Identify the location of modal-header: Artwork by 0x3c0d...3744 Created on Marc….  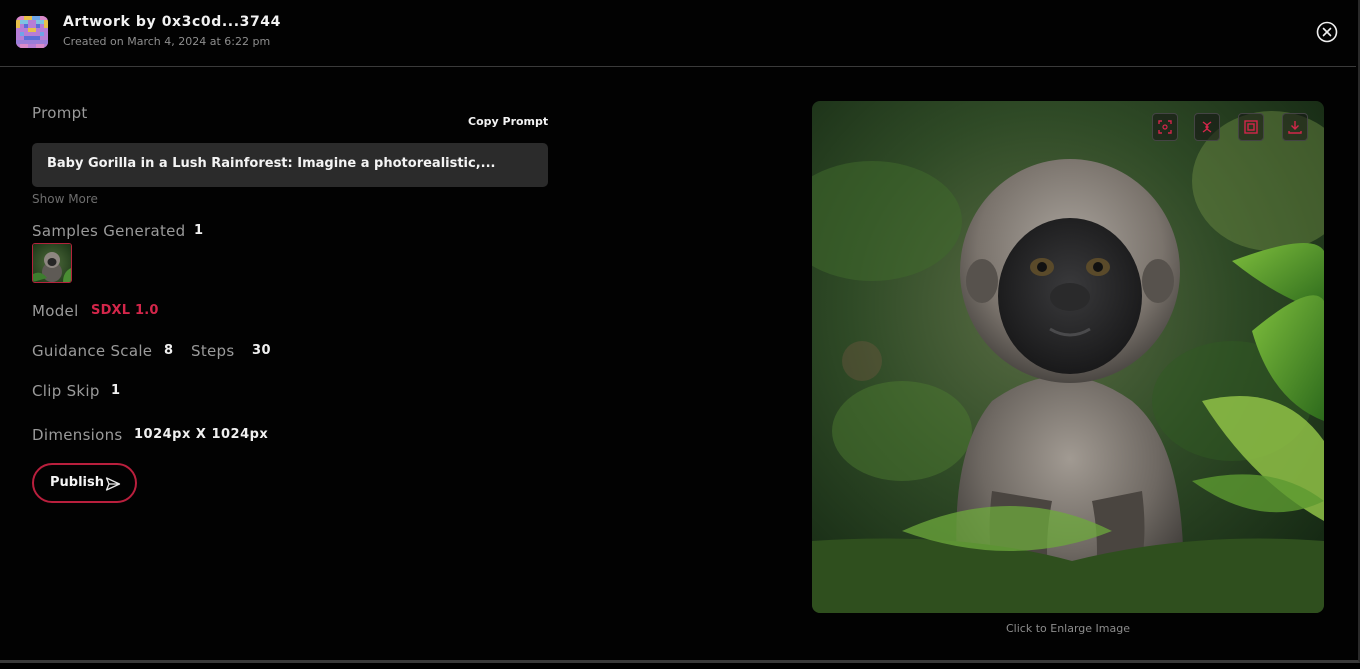
(678, 33).